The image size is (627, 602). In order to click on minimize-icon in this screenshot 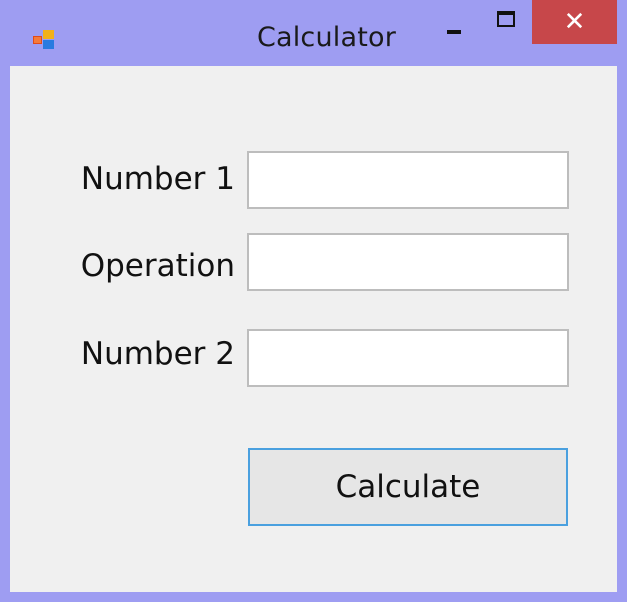, I will do `click(454, 32)`.